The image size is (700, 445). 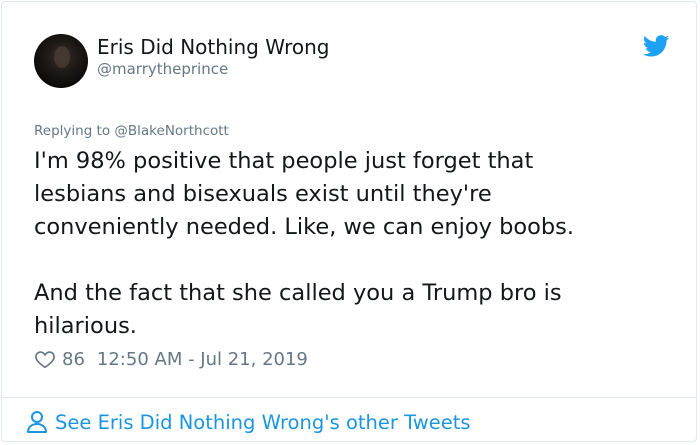 What do you see at coordinates (85, 326) in the screenshot?
I see `tweet-line: hilarious.` at bounding box center [85, 326].